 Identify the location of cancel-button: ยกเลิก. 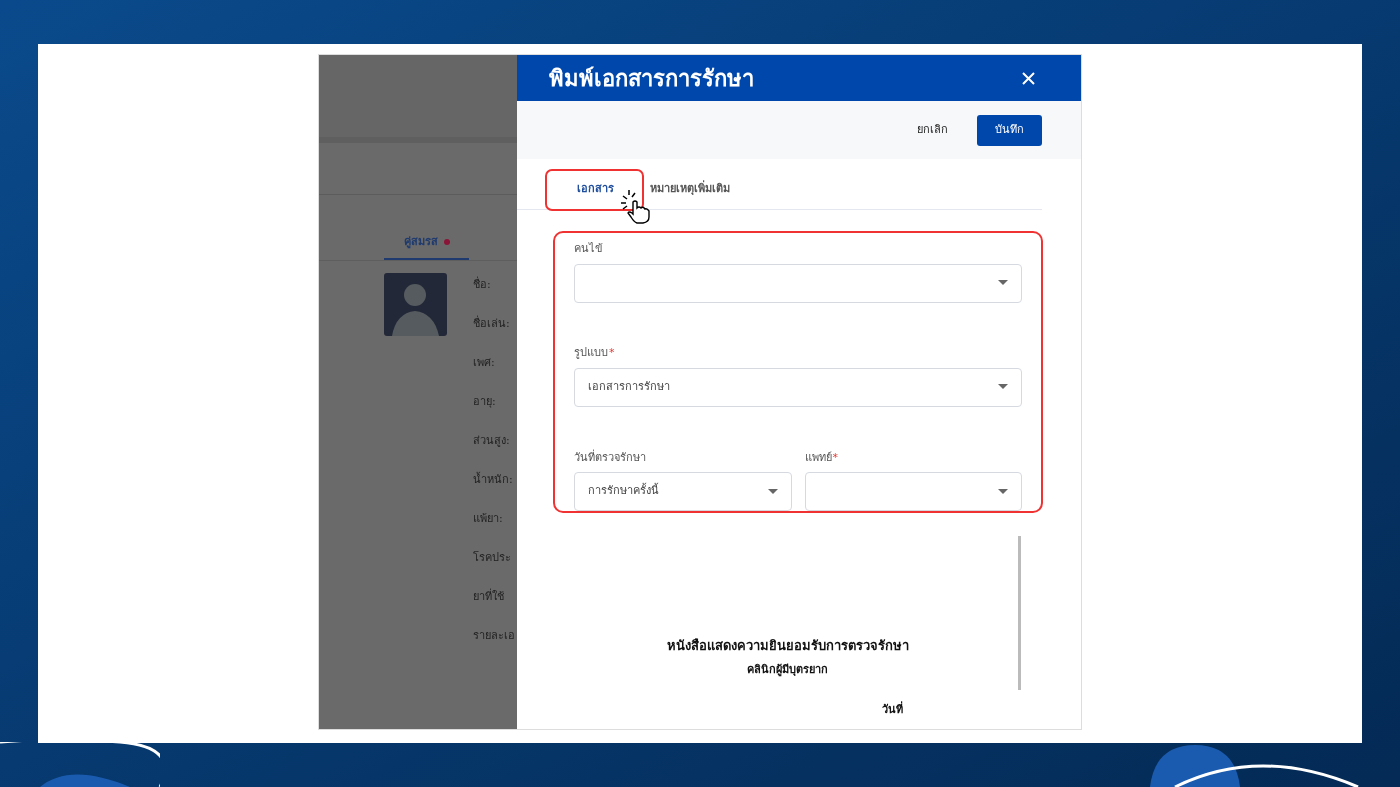
(932, 130).